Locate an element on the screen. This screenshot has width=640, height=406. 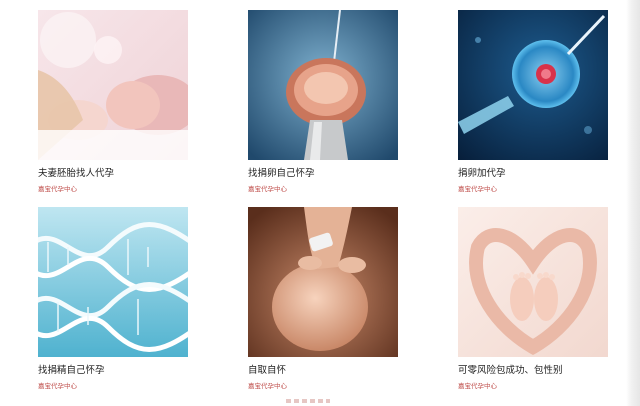
pregnant-belly-image is located at coordinates (323, 282).